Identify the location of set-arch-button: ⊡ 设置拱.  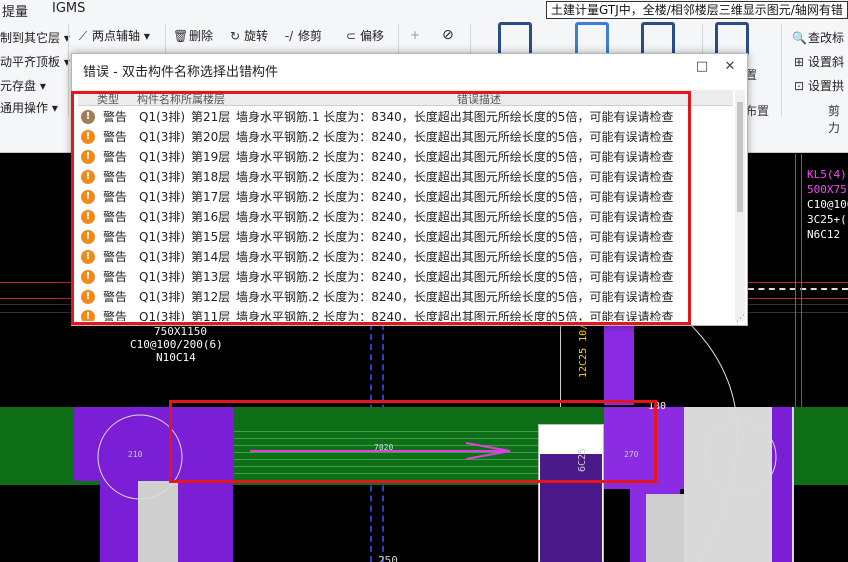
(818, 86).